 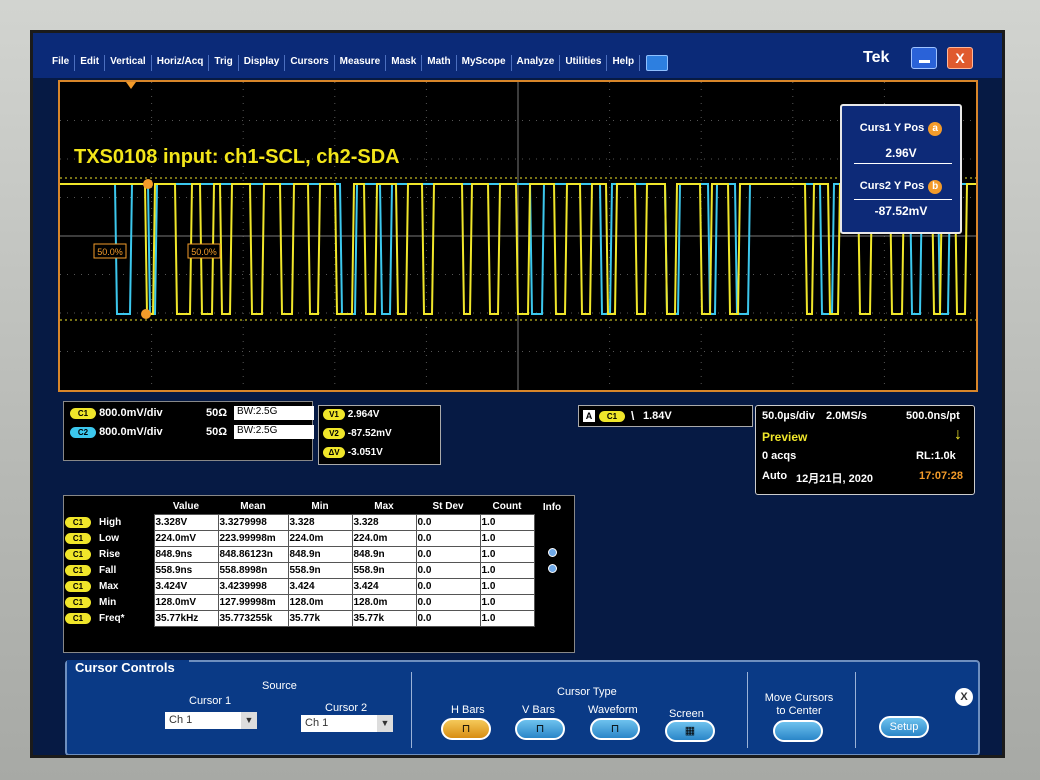 I want to click on menu-horiz-acq: Horiz/Acq, so click(x=181, y=63).